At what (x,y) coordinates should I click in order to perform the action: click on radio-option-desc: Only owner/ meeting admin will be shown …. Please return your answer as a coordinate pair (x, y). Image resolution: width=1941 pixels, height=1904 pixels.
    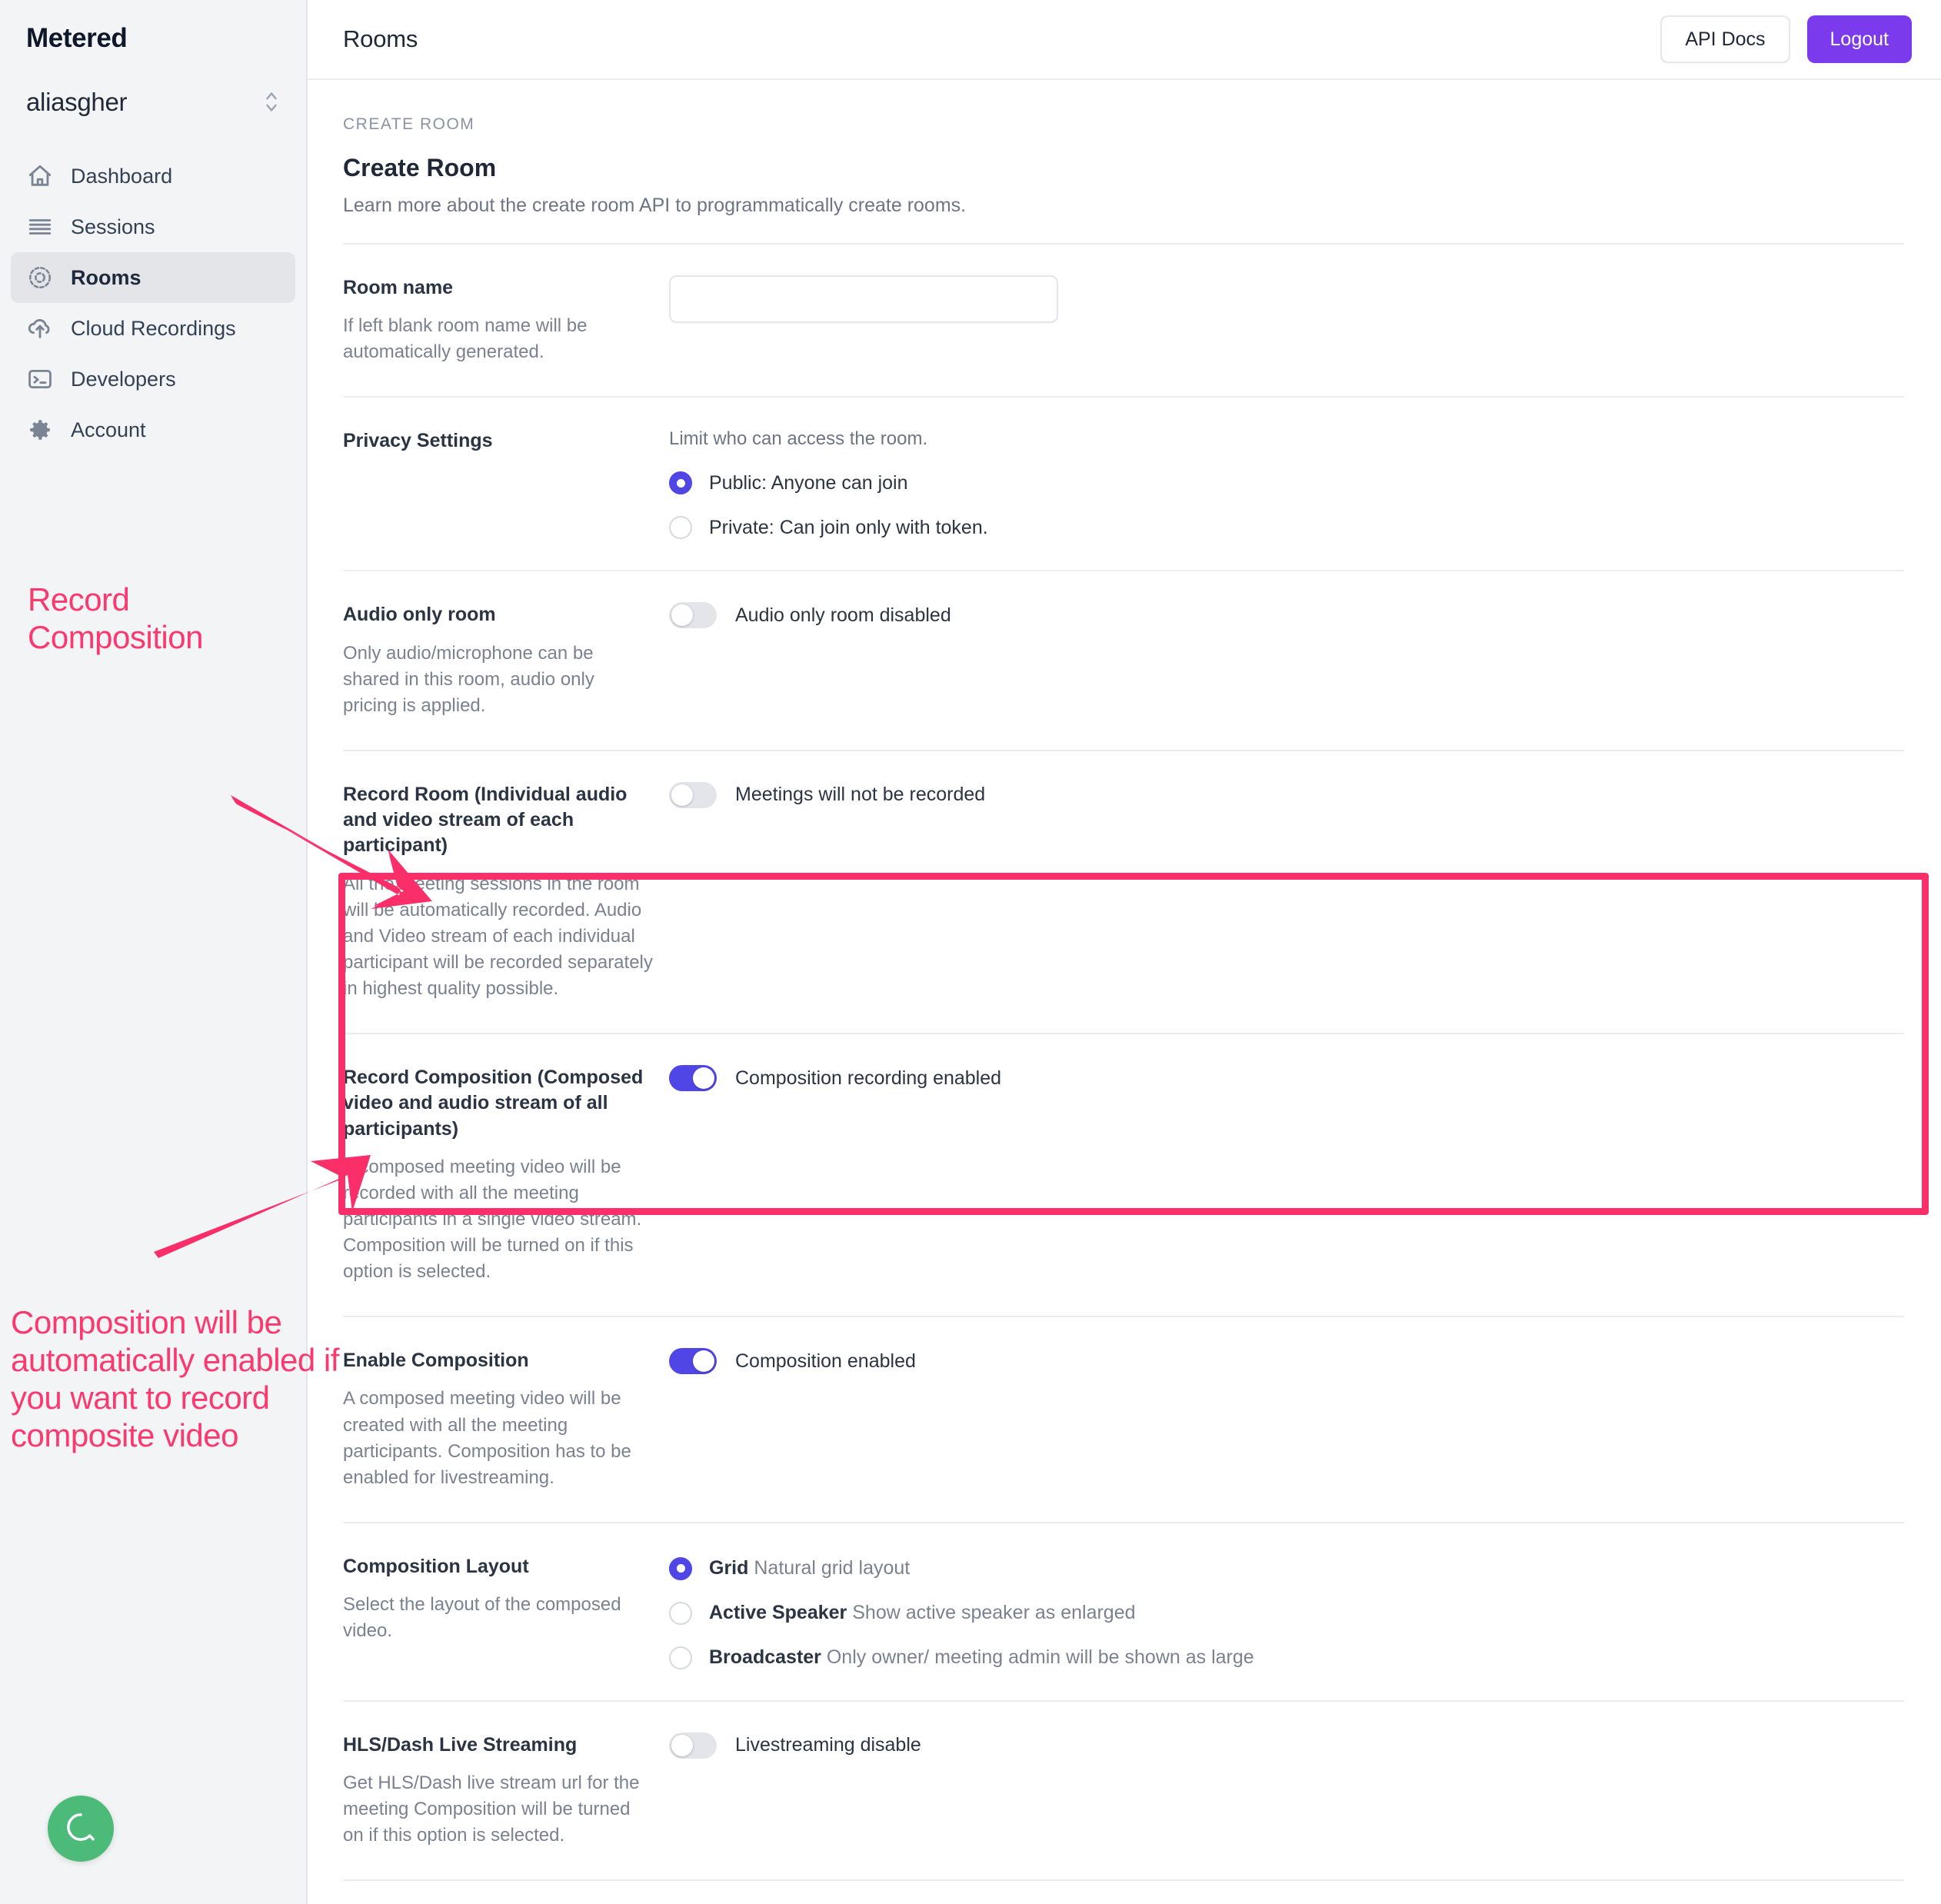
    Looking at the image, I should click on (1040, 1657).